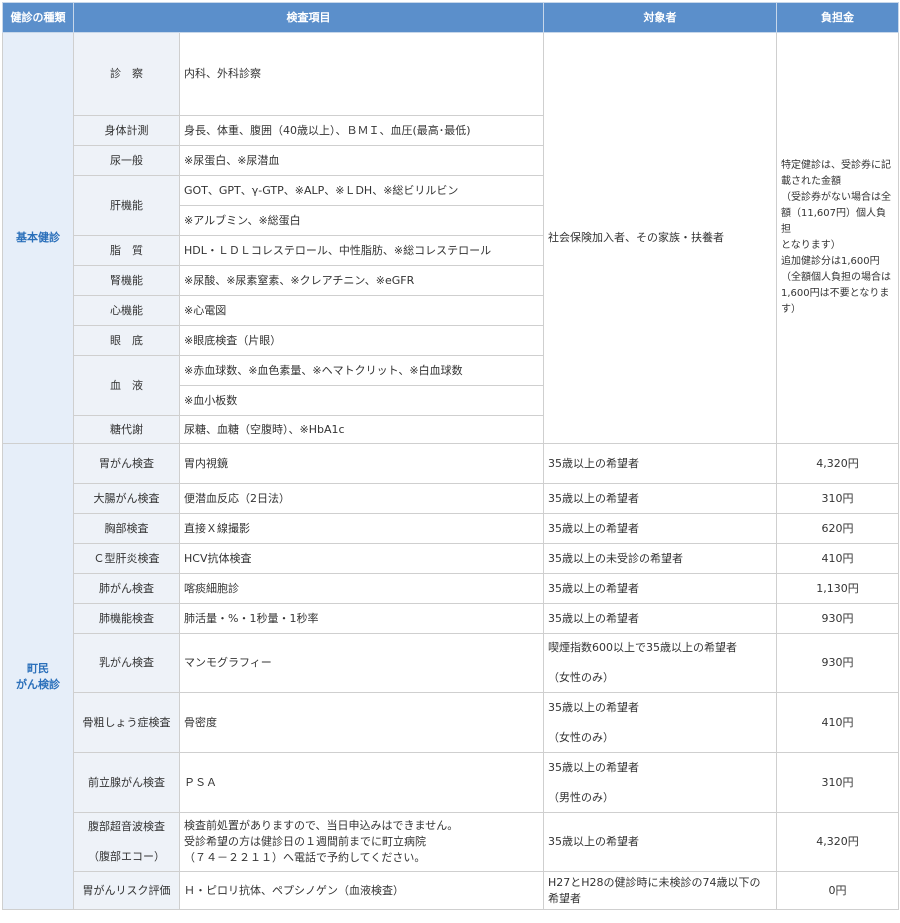 The width and height of the screenshot is (900, 923). Describe the element at coordinates (361, 782) in the screenshot. I see `detail-cell: ＰＳＡ` at that location.